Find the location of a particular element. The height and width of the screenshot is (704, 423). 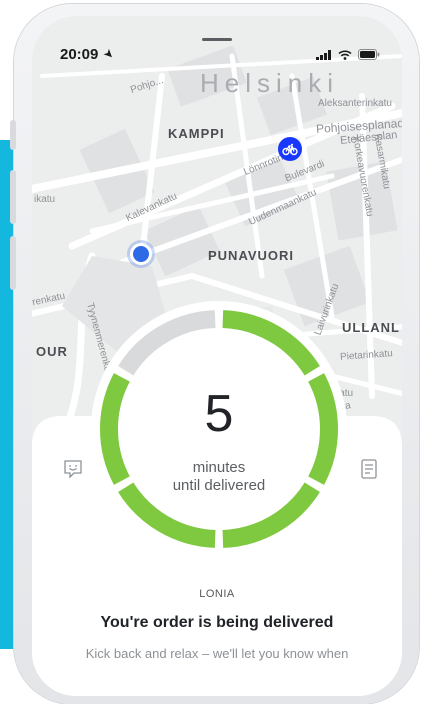

minutes-remaining: 5 is located at coordinates (219, 414).